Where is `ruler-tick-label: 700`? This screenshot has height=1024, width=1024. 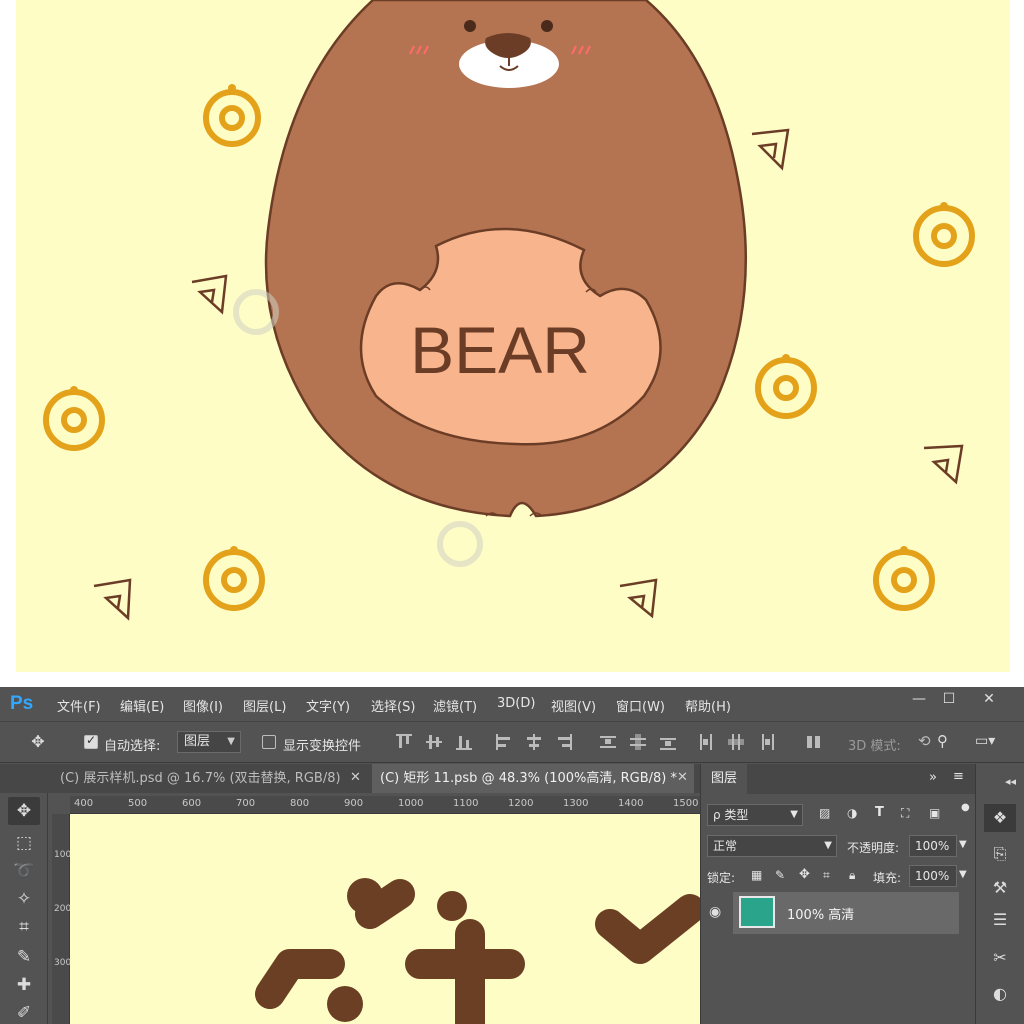
ruler-tick-label: 700 is located at coordinates (246, 803).